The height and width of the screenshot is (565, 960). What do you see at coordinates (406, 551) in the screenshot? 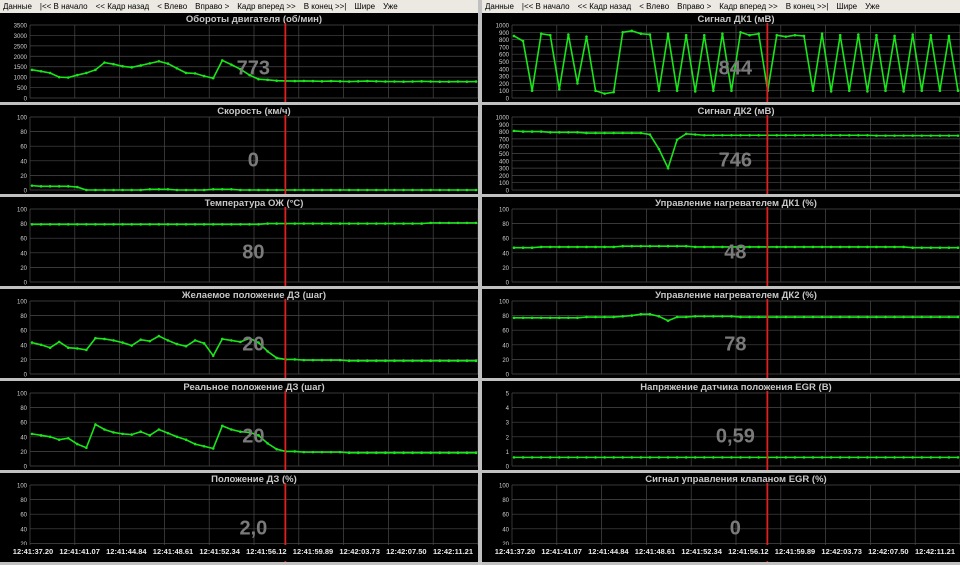
I see `time-label: 12:42:07.50` at bounding box center [406, 551].